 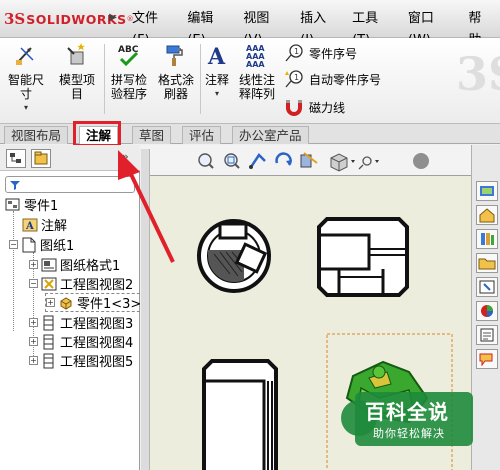 What do you see at coordinates (125, 156) in the screenshot?
I see `panel-expand-chevron-icon: »` at bounding box center [125, 156].